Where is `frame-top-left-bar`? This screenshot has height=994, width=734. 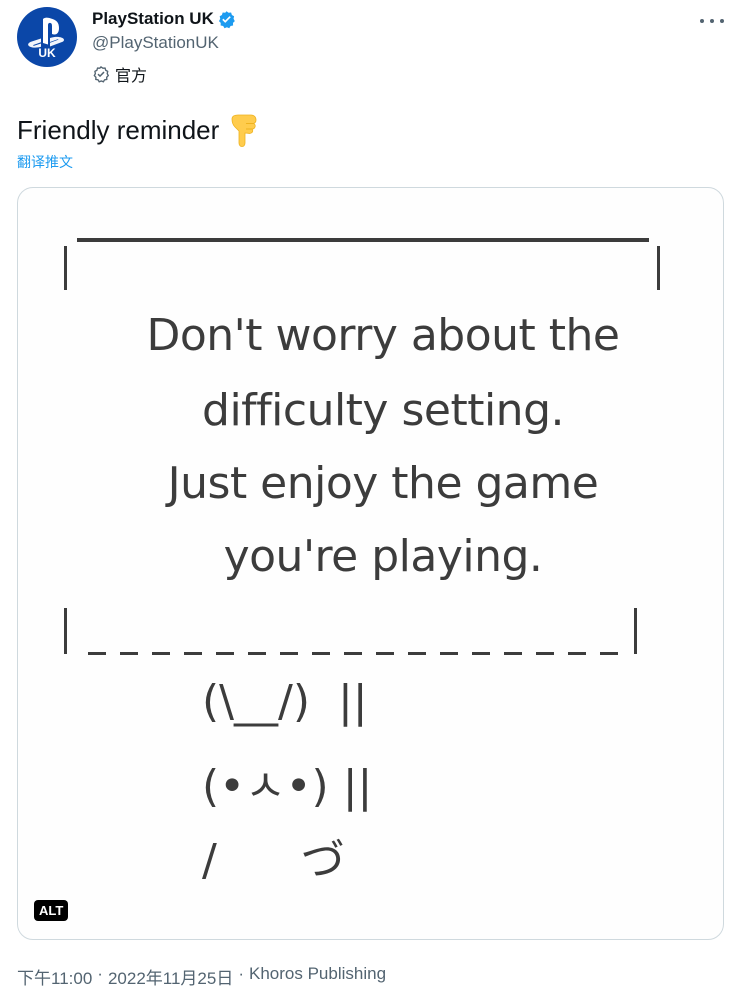
frame-top-left-bar is located at coordinates (65, 268).